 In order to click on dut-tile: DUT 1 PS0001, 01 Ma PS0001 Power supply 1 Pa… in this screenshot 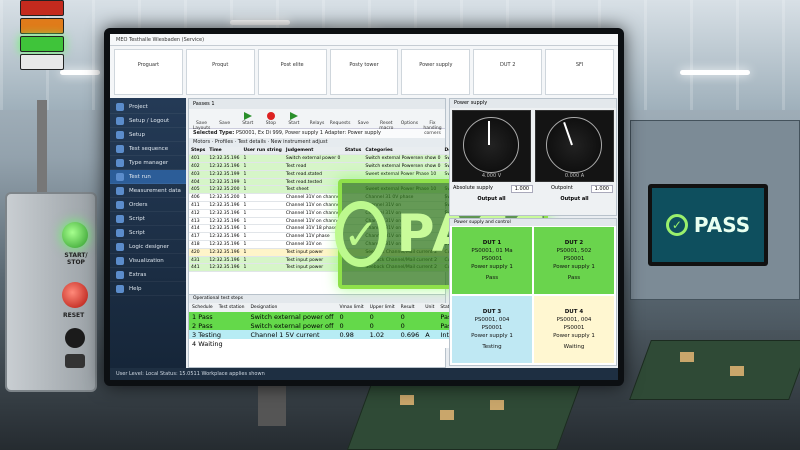, I will do `click(492, 260)`.